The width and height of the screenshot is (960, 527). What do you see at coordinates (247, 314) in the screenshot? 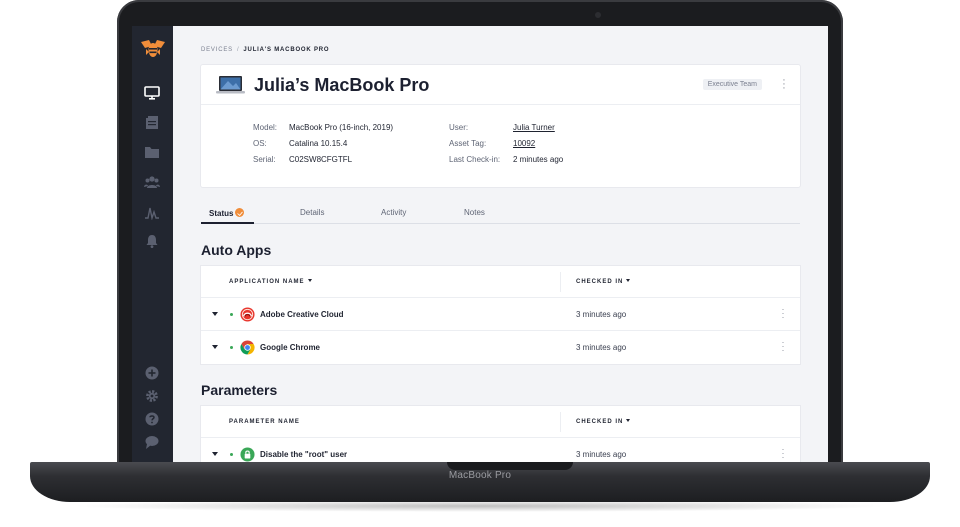
I see `adobe-cc-icon` at bounding box center [247, 314].